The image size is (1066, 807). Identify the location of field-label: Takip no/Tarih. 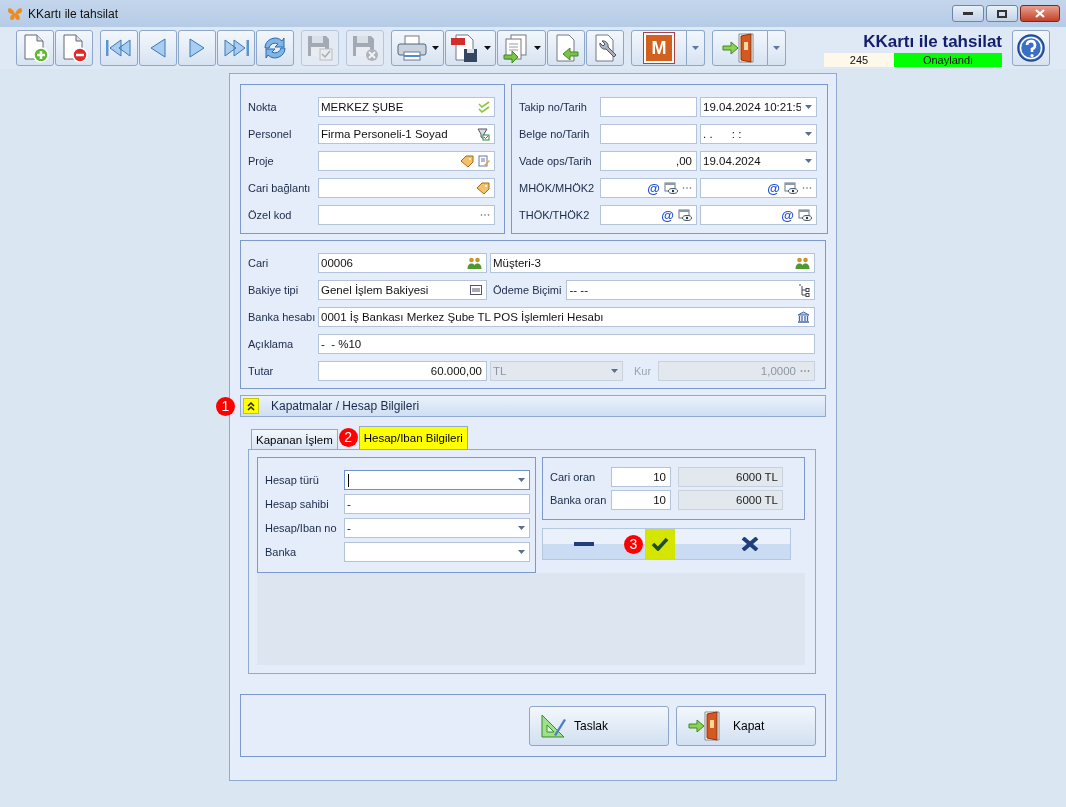
(553, 107).